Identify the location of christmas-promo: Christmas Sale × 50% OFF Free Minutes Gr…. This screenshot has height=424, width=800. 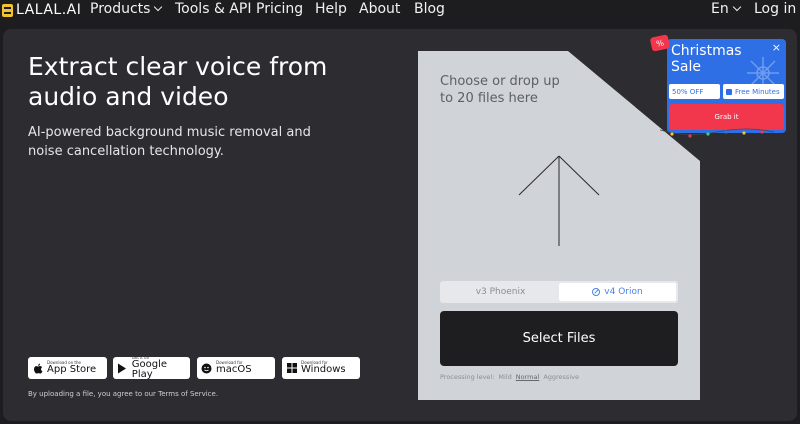
(726, 86).